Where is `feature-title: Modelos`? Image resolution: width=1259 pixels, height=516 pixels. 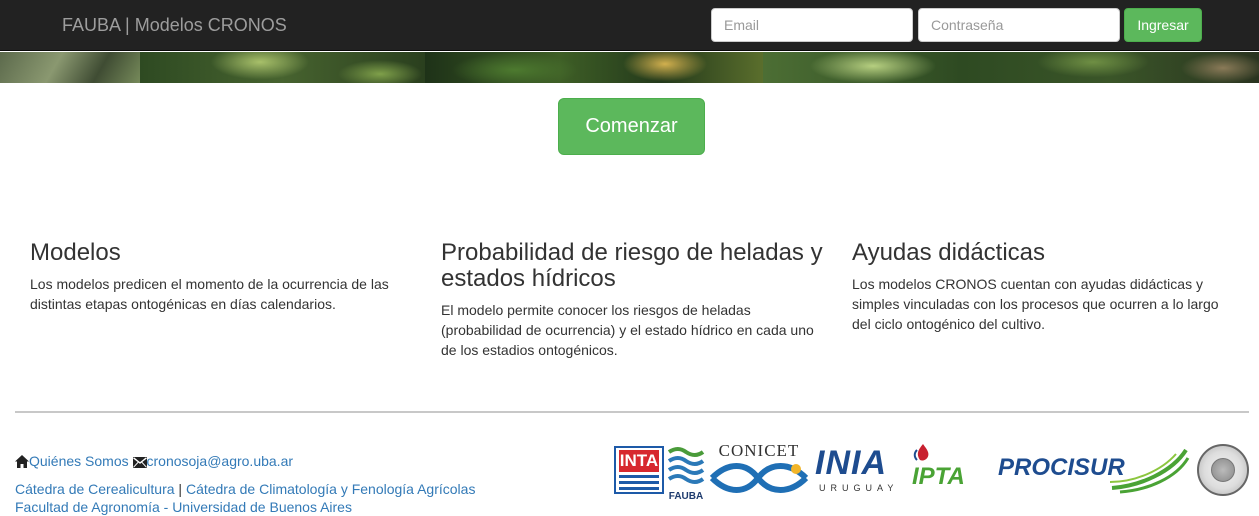 feature-title: Modelos is located at coordinates (75, 252).